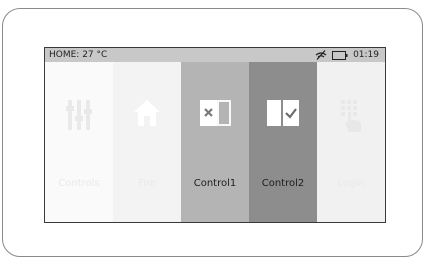 This screenshot has height=263, width=429. I want to click on tile-login-label: Login, so click(351, 183).